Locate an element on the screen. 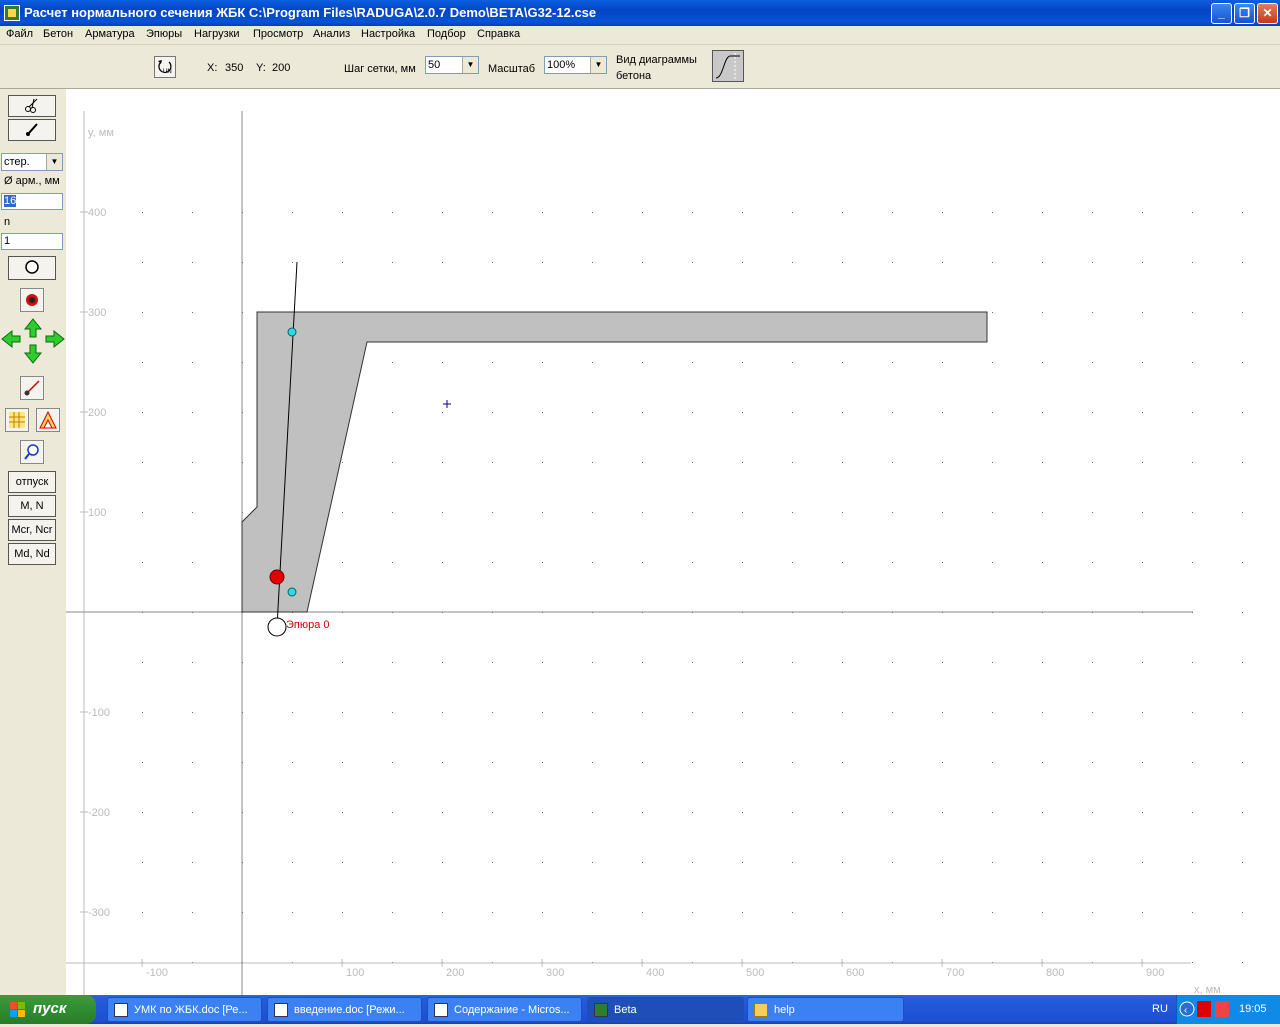 This screenshot has width=1280, height=1027. concrete-diagram-icon is located at coordinates (728, 66).